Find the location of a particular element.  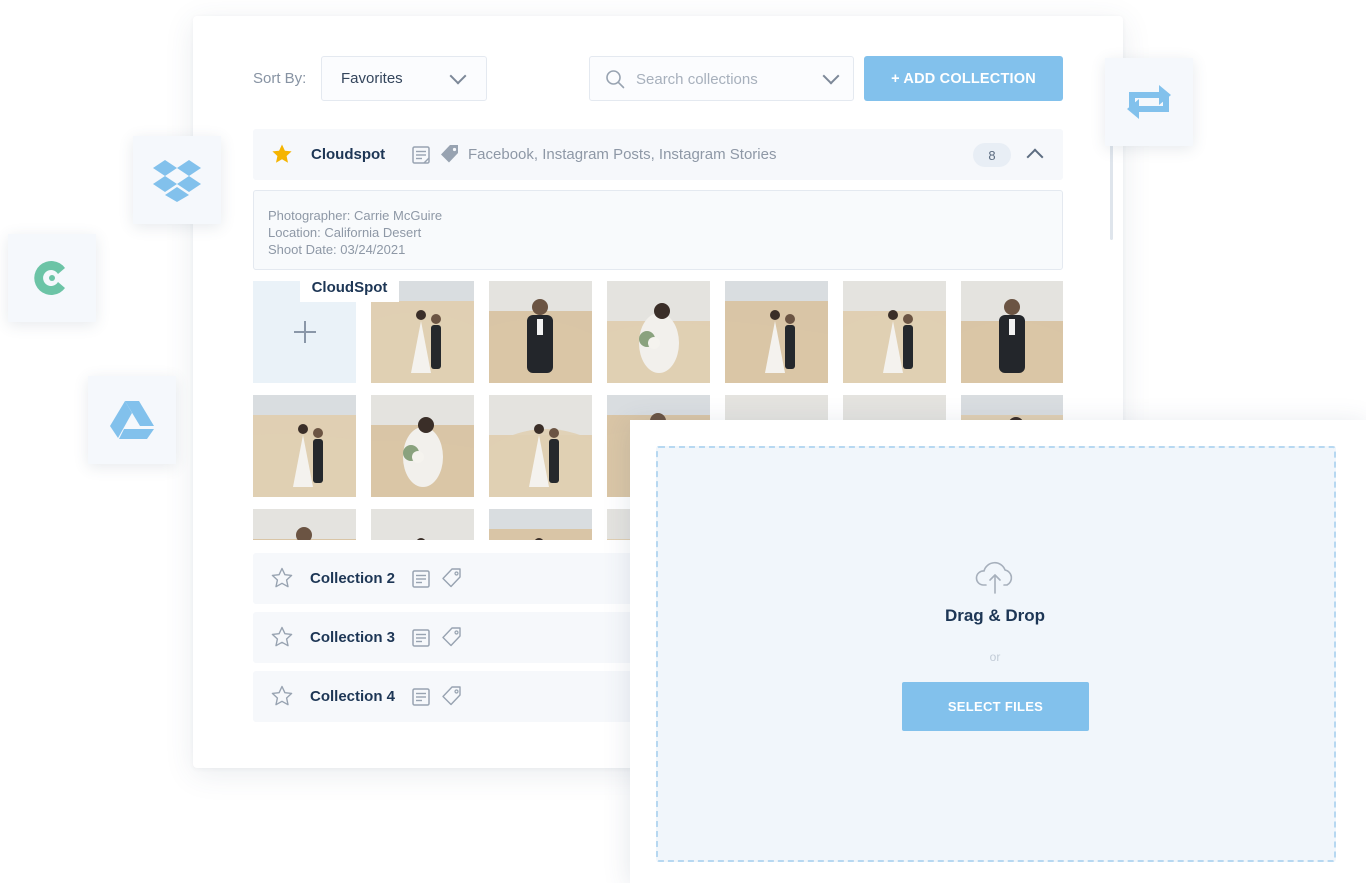

google-drive-icon is located at coordinates (132, 420).